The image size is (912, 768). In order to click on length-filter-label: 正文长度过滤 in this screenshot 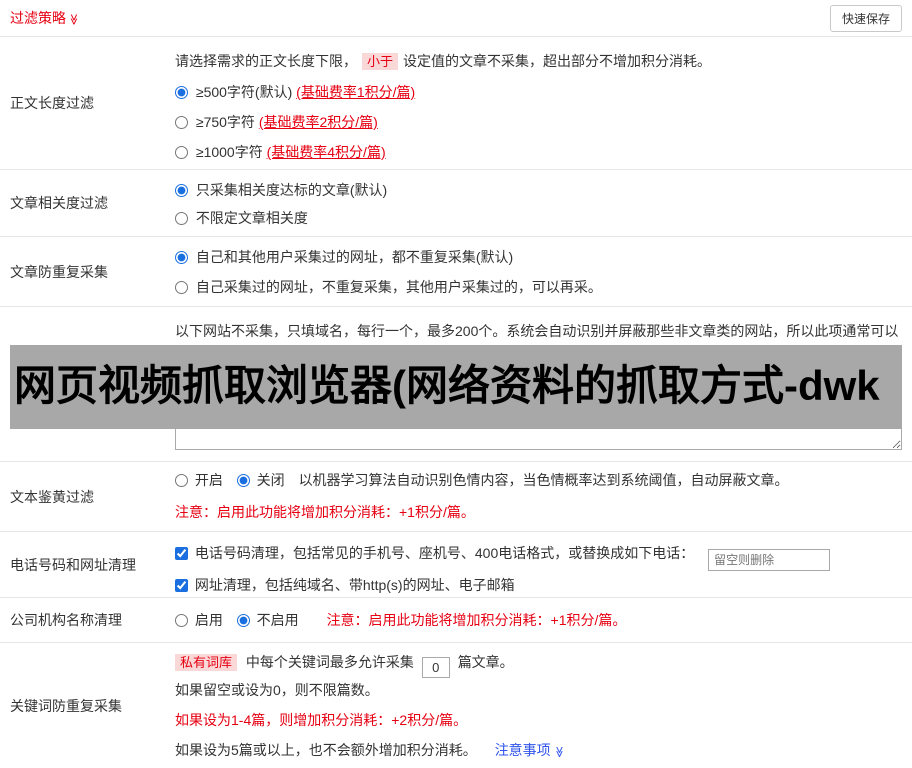, I will do `click(52, 103)`.